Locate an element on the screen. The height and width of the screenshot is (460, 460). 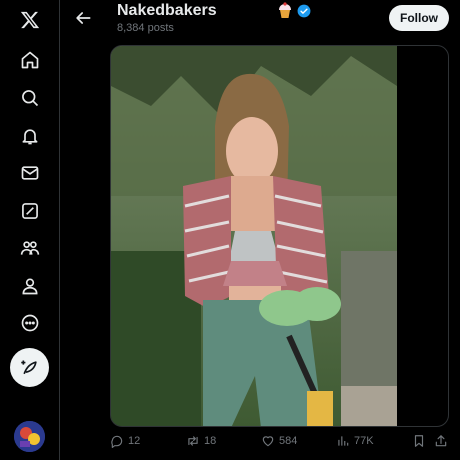
x-logo-icon is located at coordinates (30, 20).